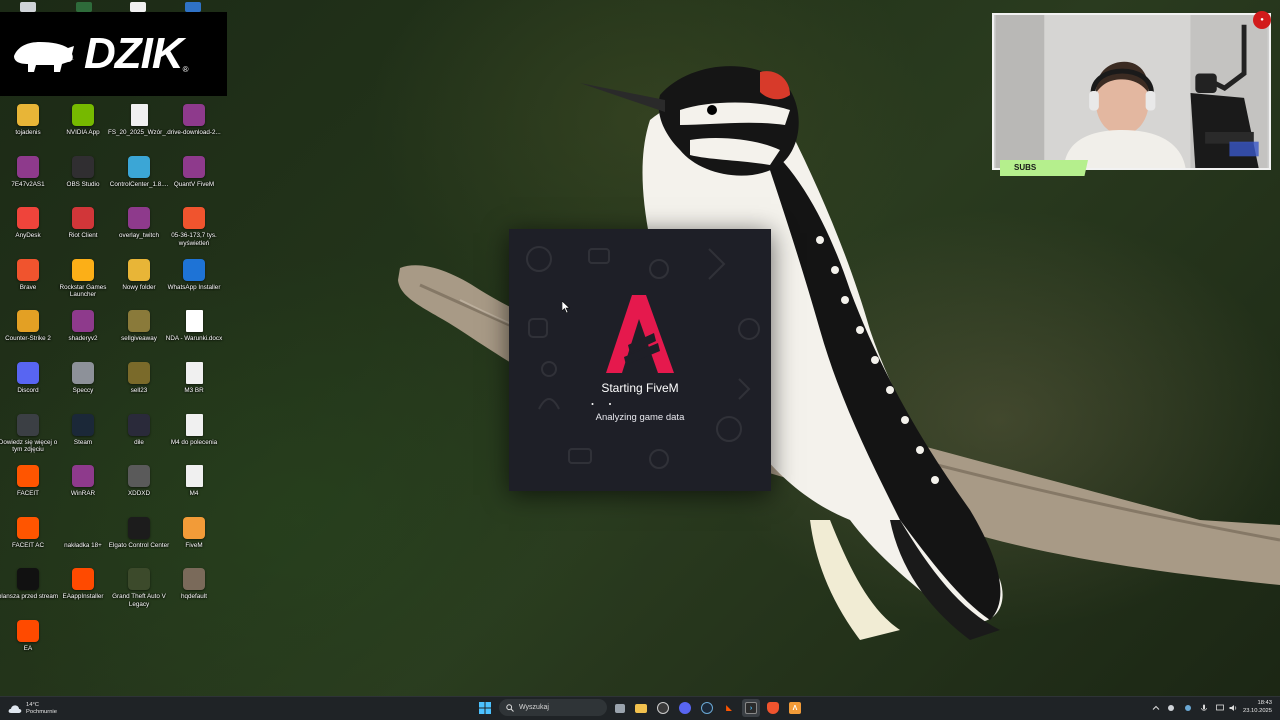  I want to click on winrar-icon, so click(28, 166).